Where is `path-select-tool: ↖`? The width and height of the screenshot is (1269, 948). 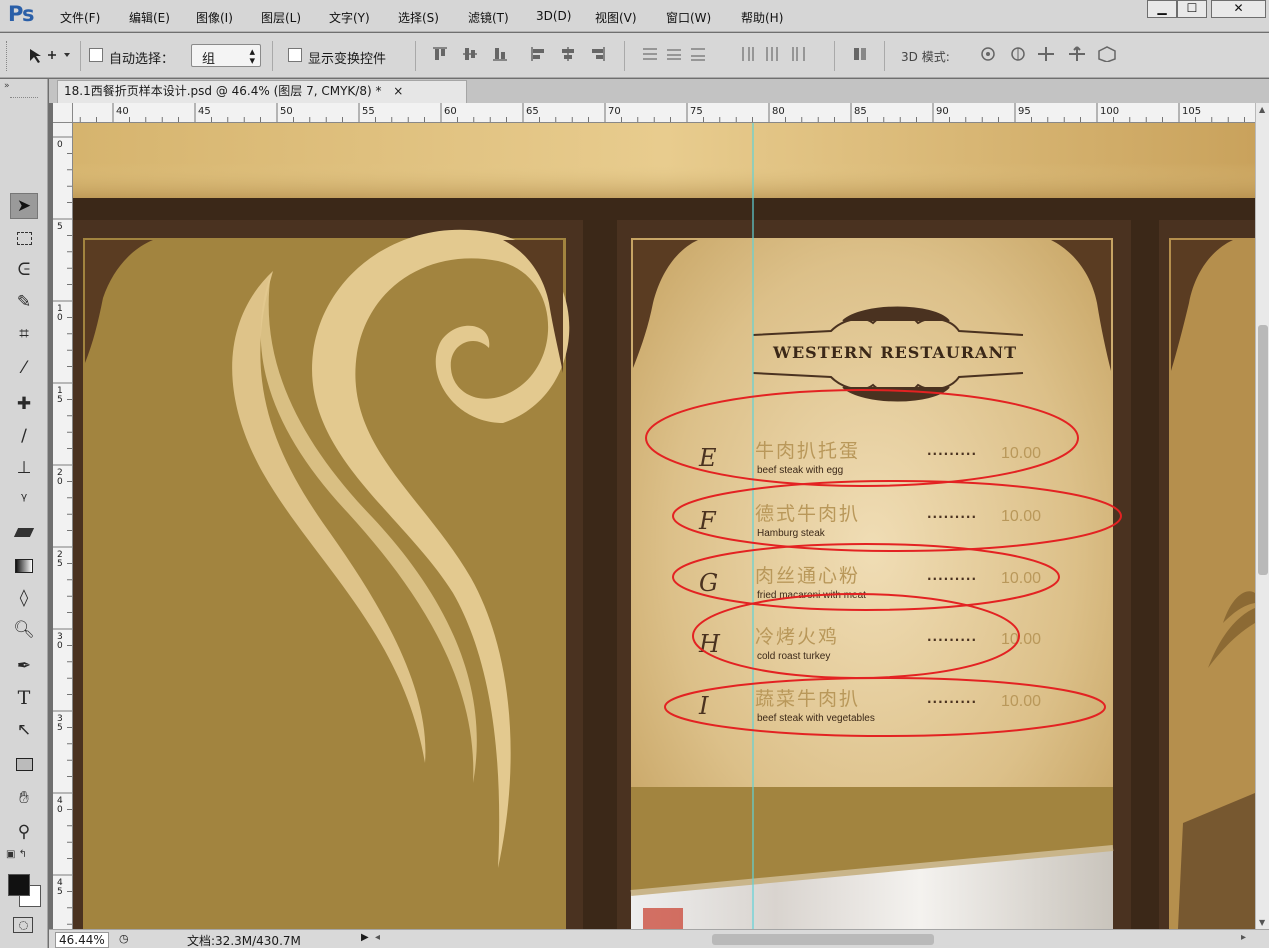 path-select-tool: ↖ is located at coordinates (24, 730).